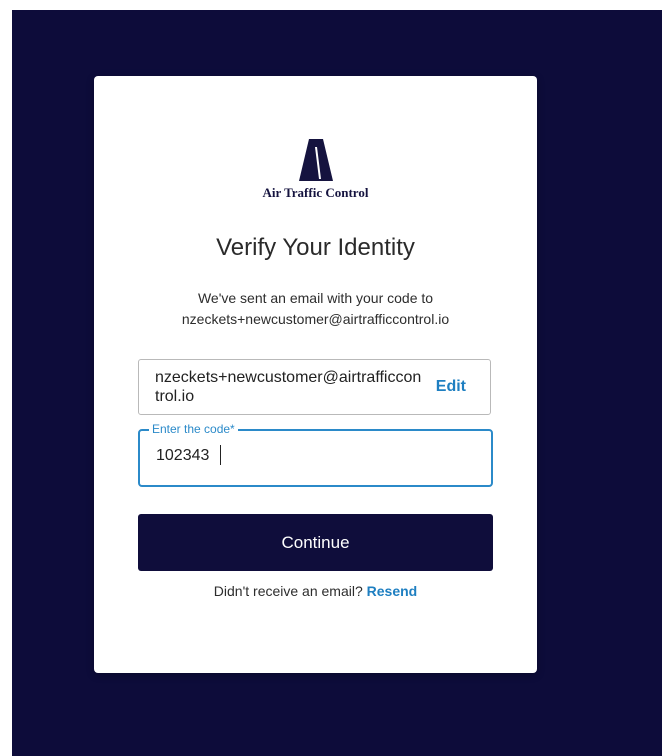 Image resolution: width=662 pixels, height=756 pixels. I want to click on text-caret, so click(220, 455).